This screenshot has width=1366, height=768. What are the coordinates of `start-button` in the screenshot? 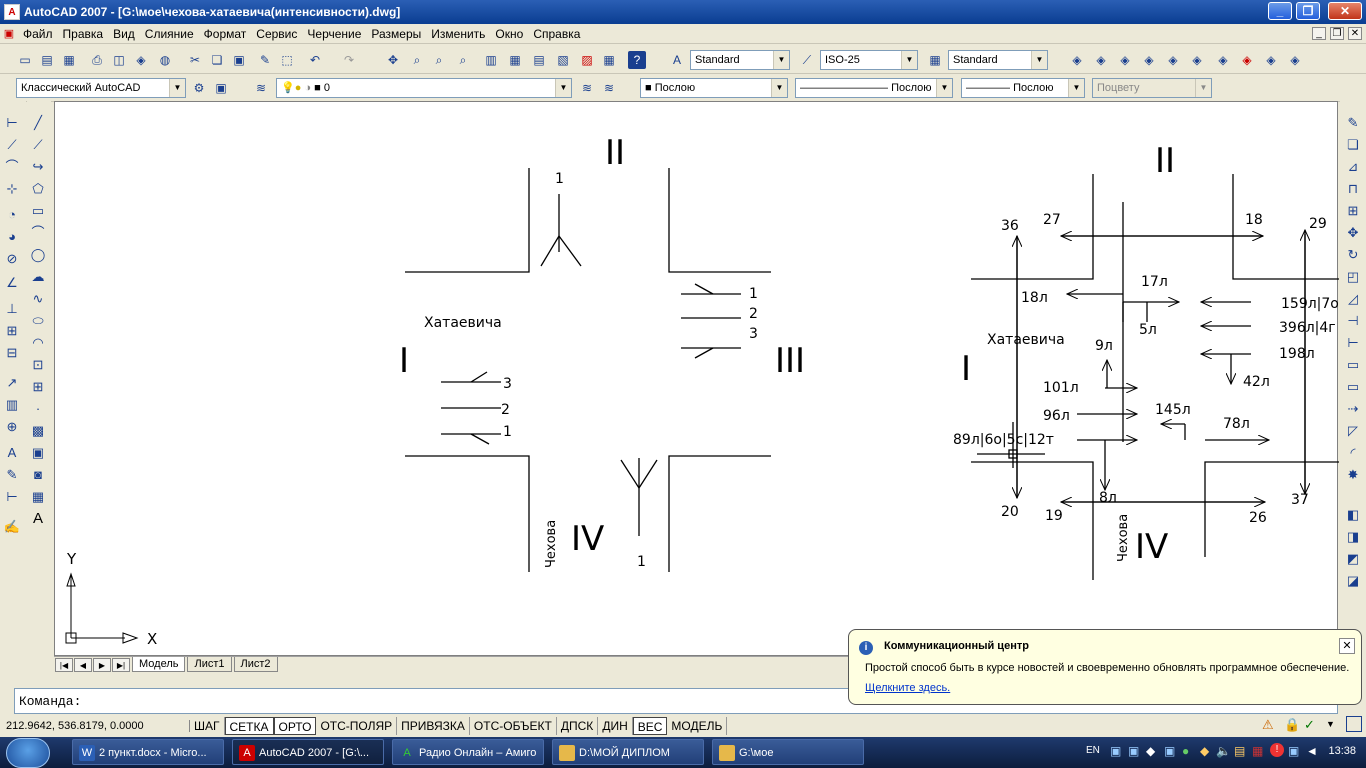 It's located at (28, 753).